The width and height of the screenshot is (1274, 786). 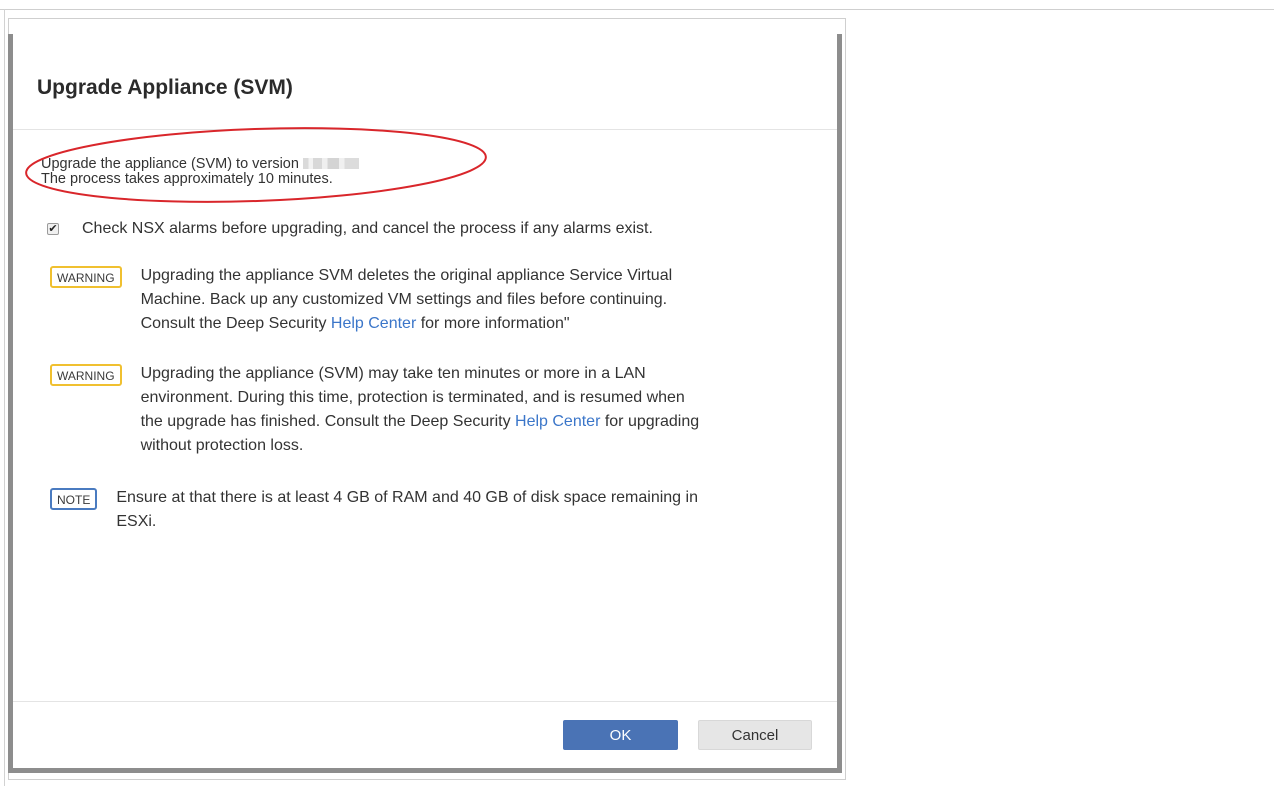 I want to click on checkmark-icon: ✔, so click(x=53, y=228).